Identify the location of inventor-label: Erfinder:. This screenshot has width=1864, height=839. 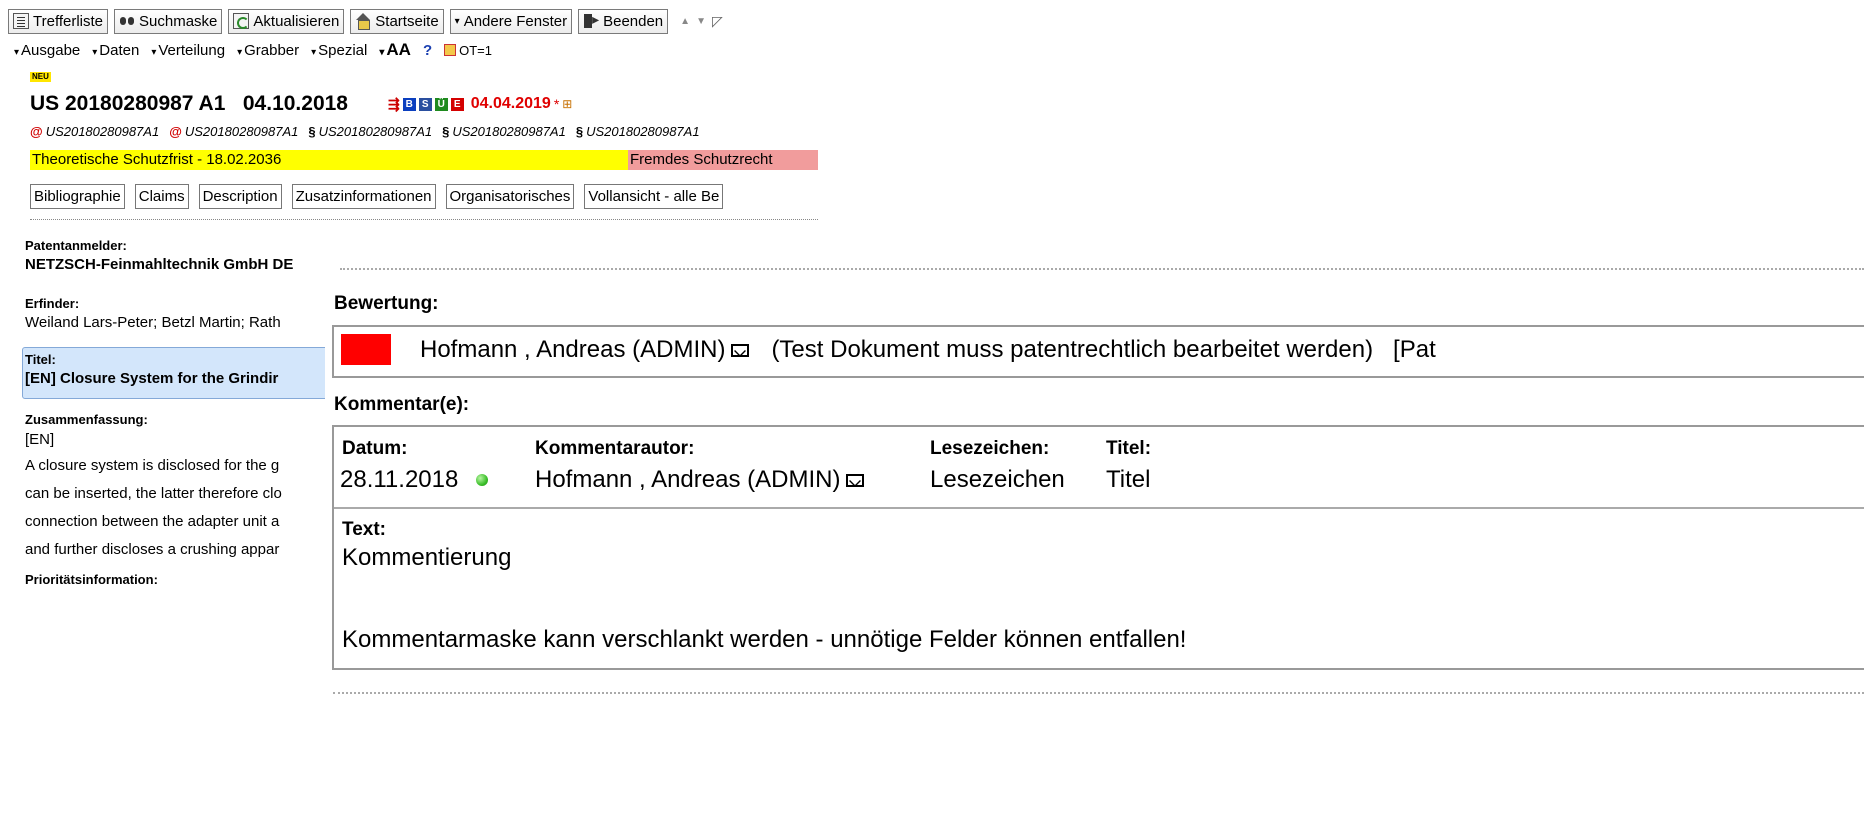
(52, 303).